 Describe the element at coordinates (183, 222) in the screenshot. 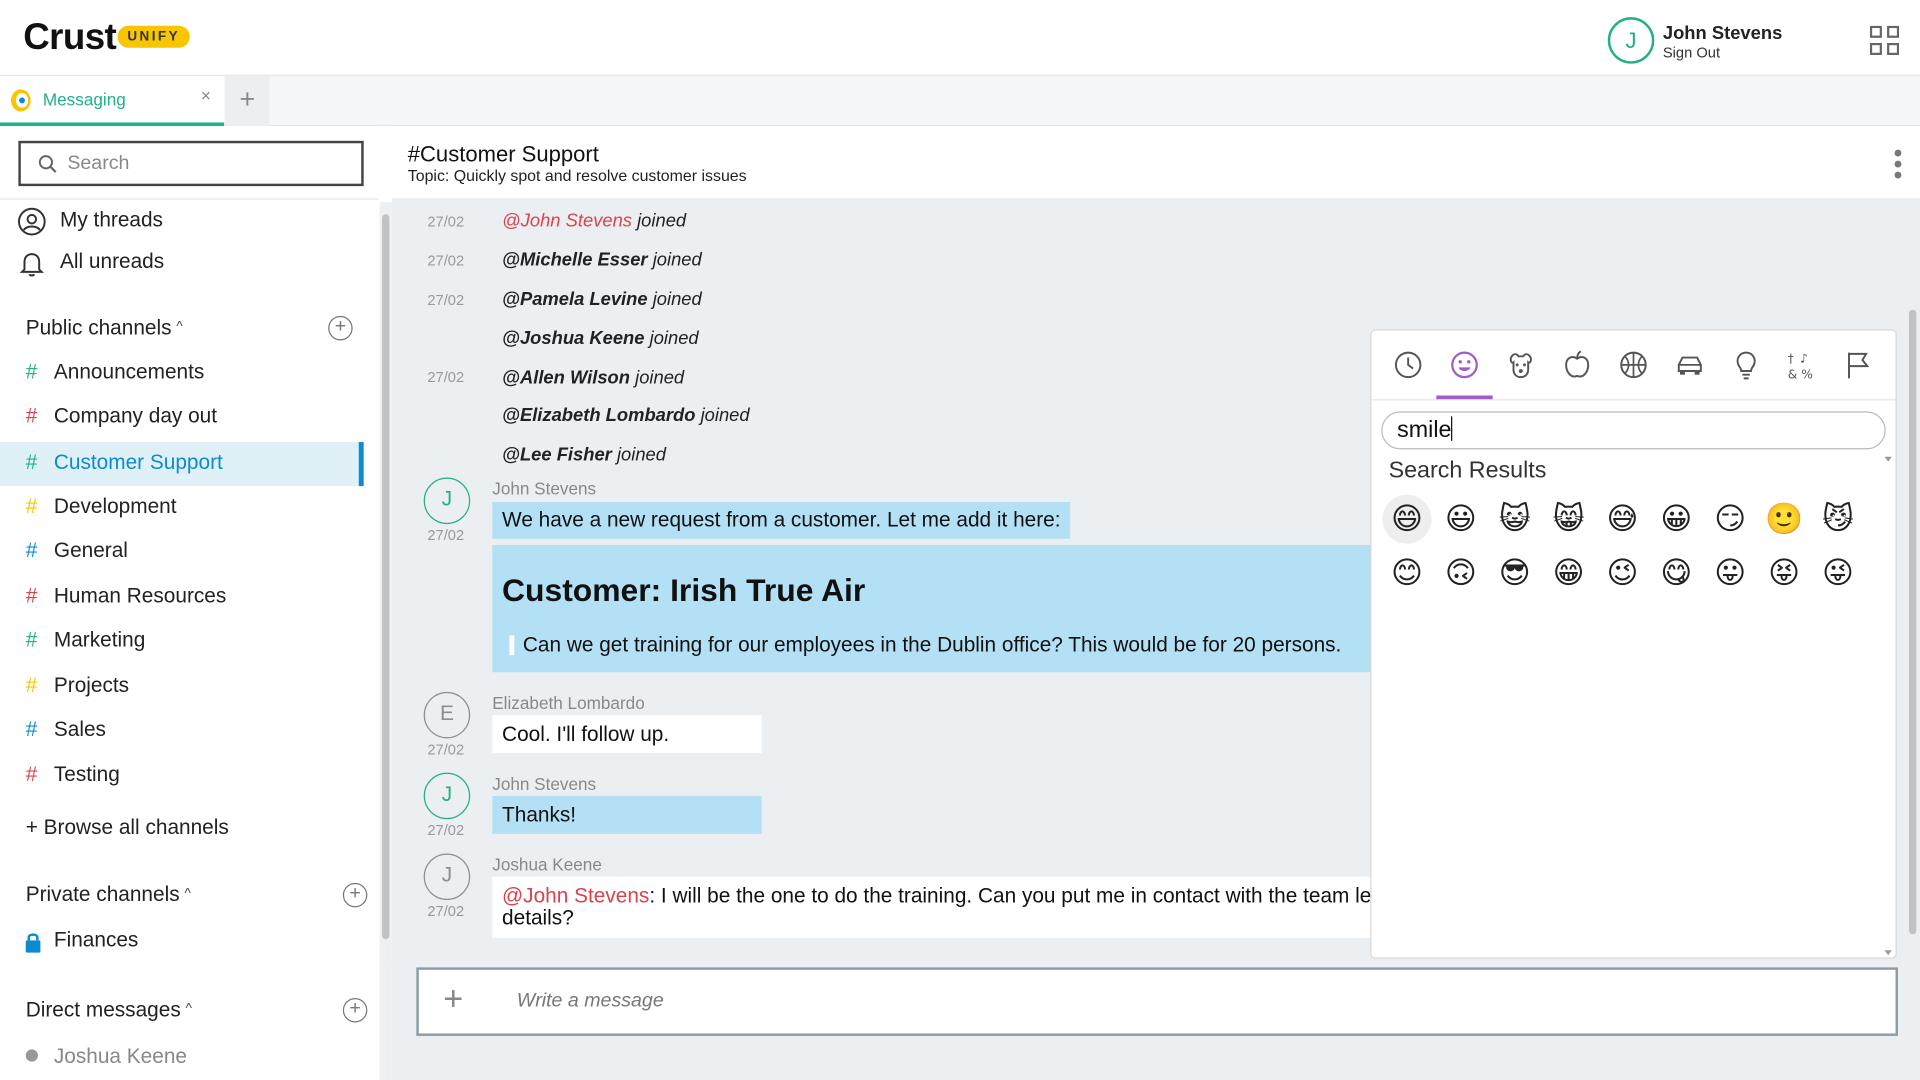

I see `sidebar-item-my-threads: My threads` at that location.